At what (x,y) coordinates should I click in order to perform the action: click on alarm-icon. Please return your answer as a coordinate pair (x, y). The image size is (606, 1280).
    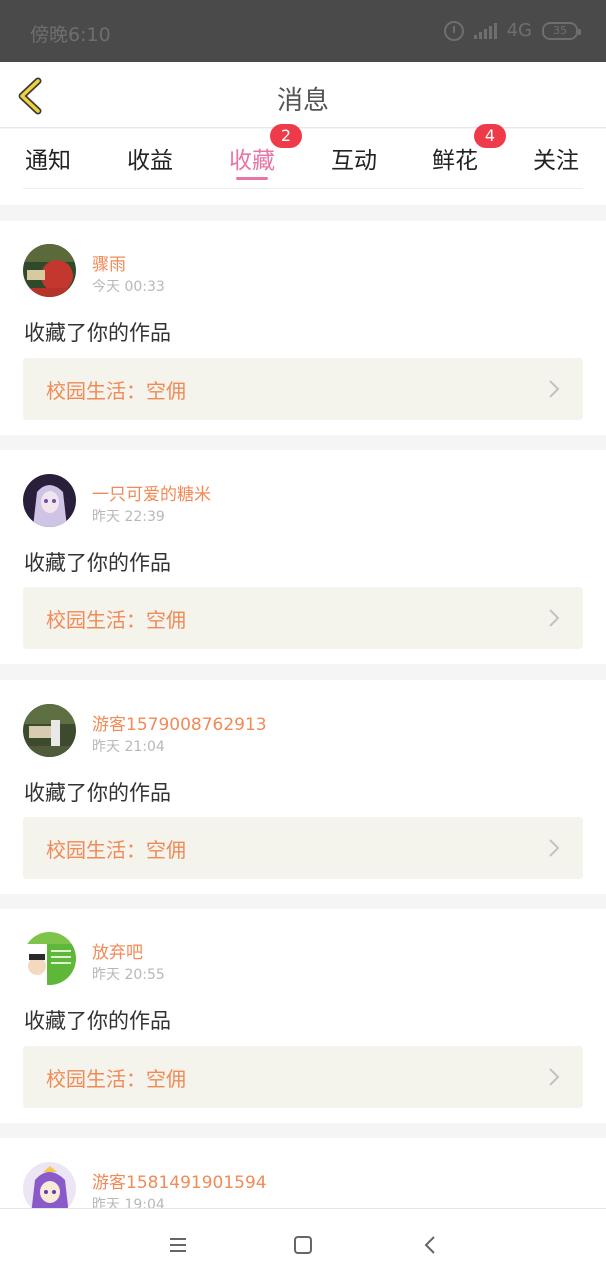
    Looking at the image, I should click on (453, 30).